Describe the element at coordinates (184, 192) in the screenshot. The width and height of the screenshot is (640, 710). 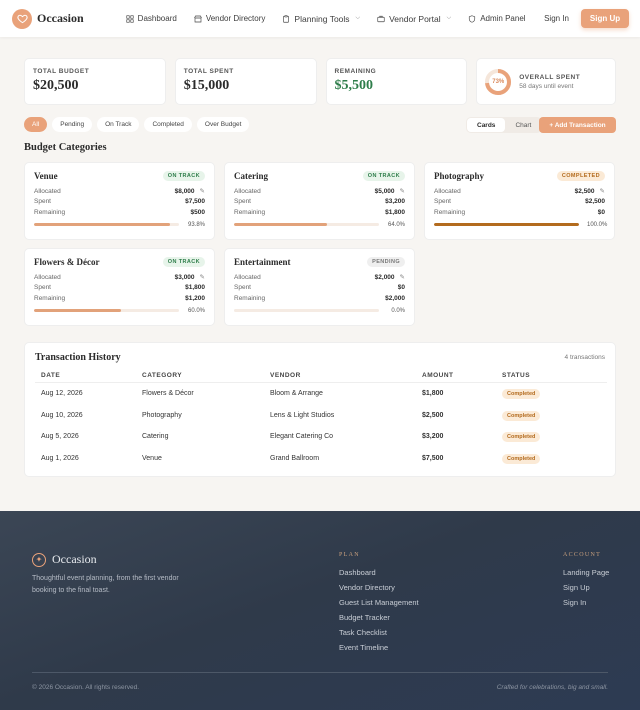
I see `allocated-value: $8,000` at that location.